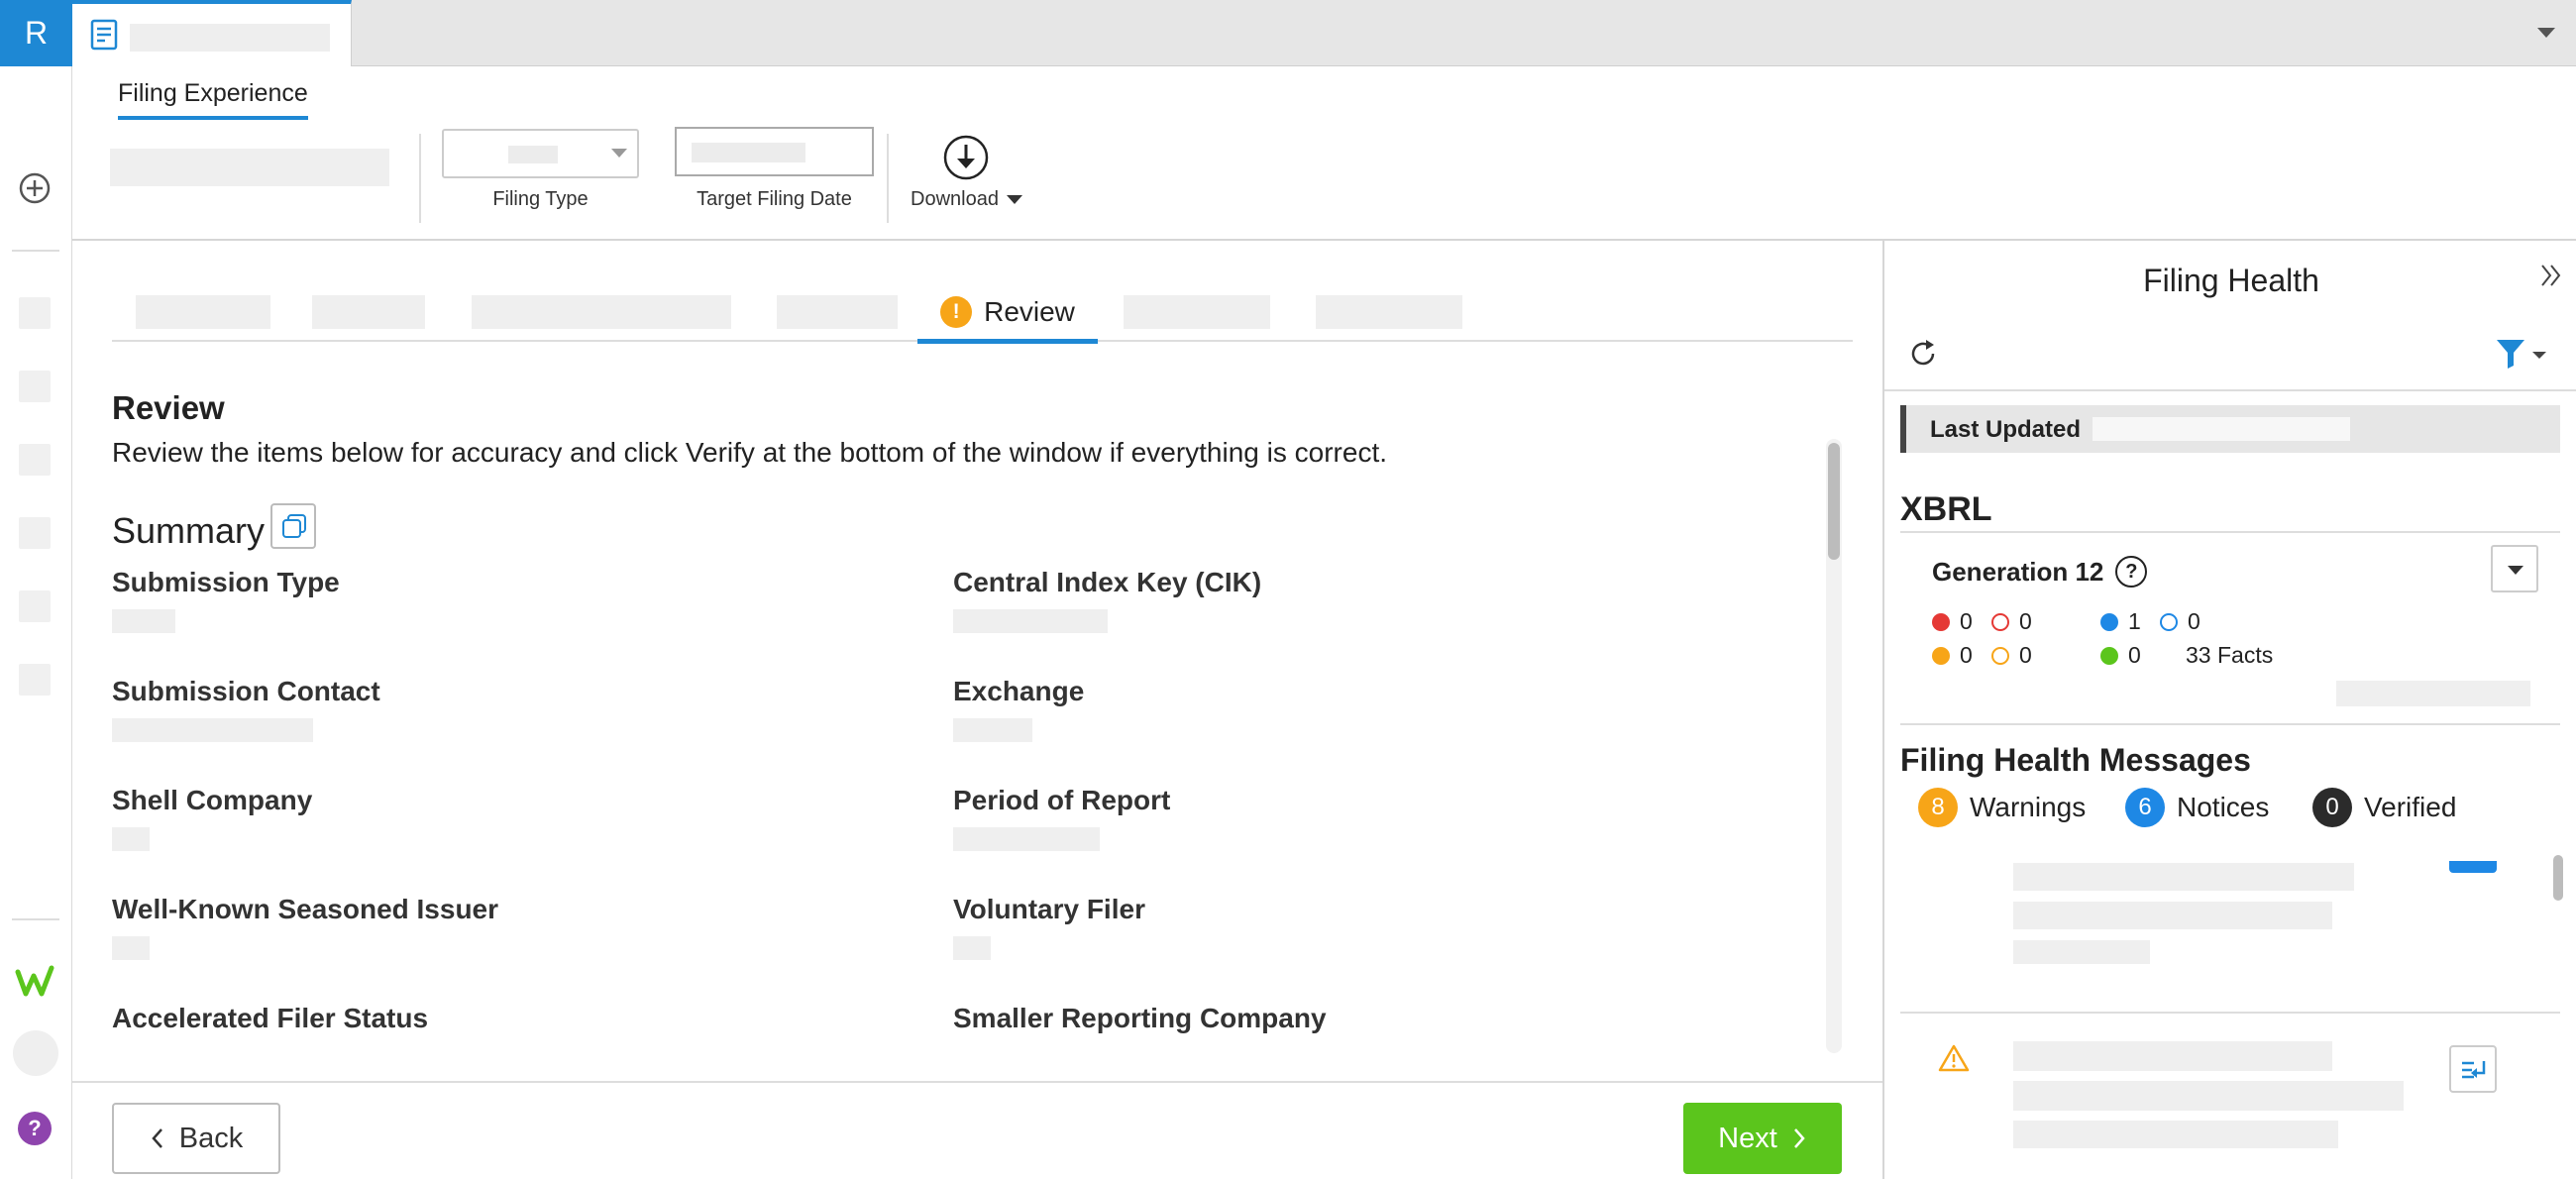 The image size is (2576, 1179). Describe the element at coordinates (213, 100) in the screenshot. I see `tab-filing-experience: Filing Experience` at that location.